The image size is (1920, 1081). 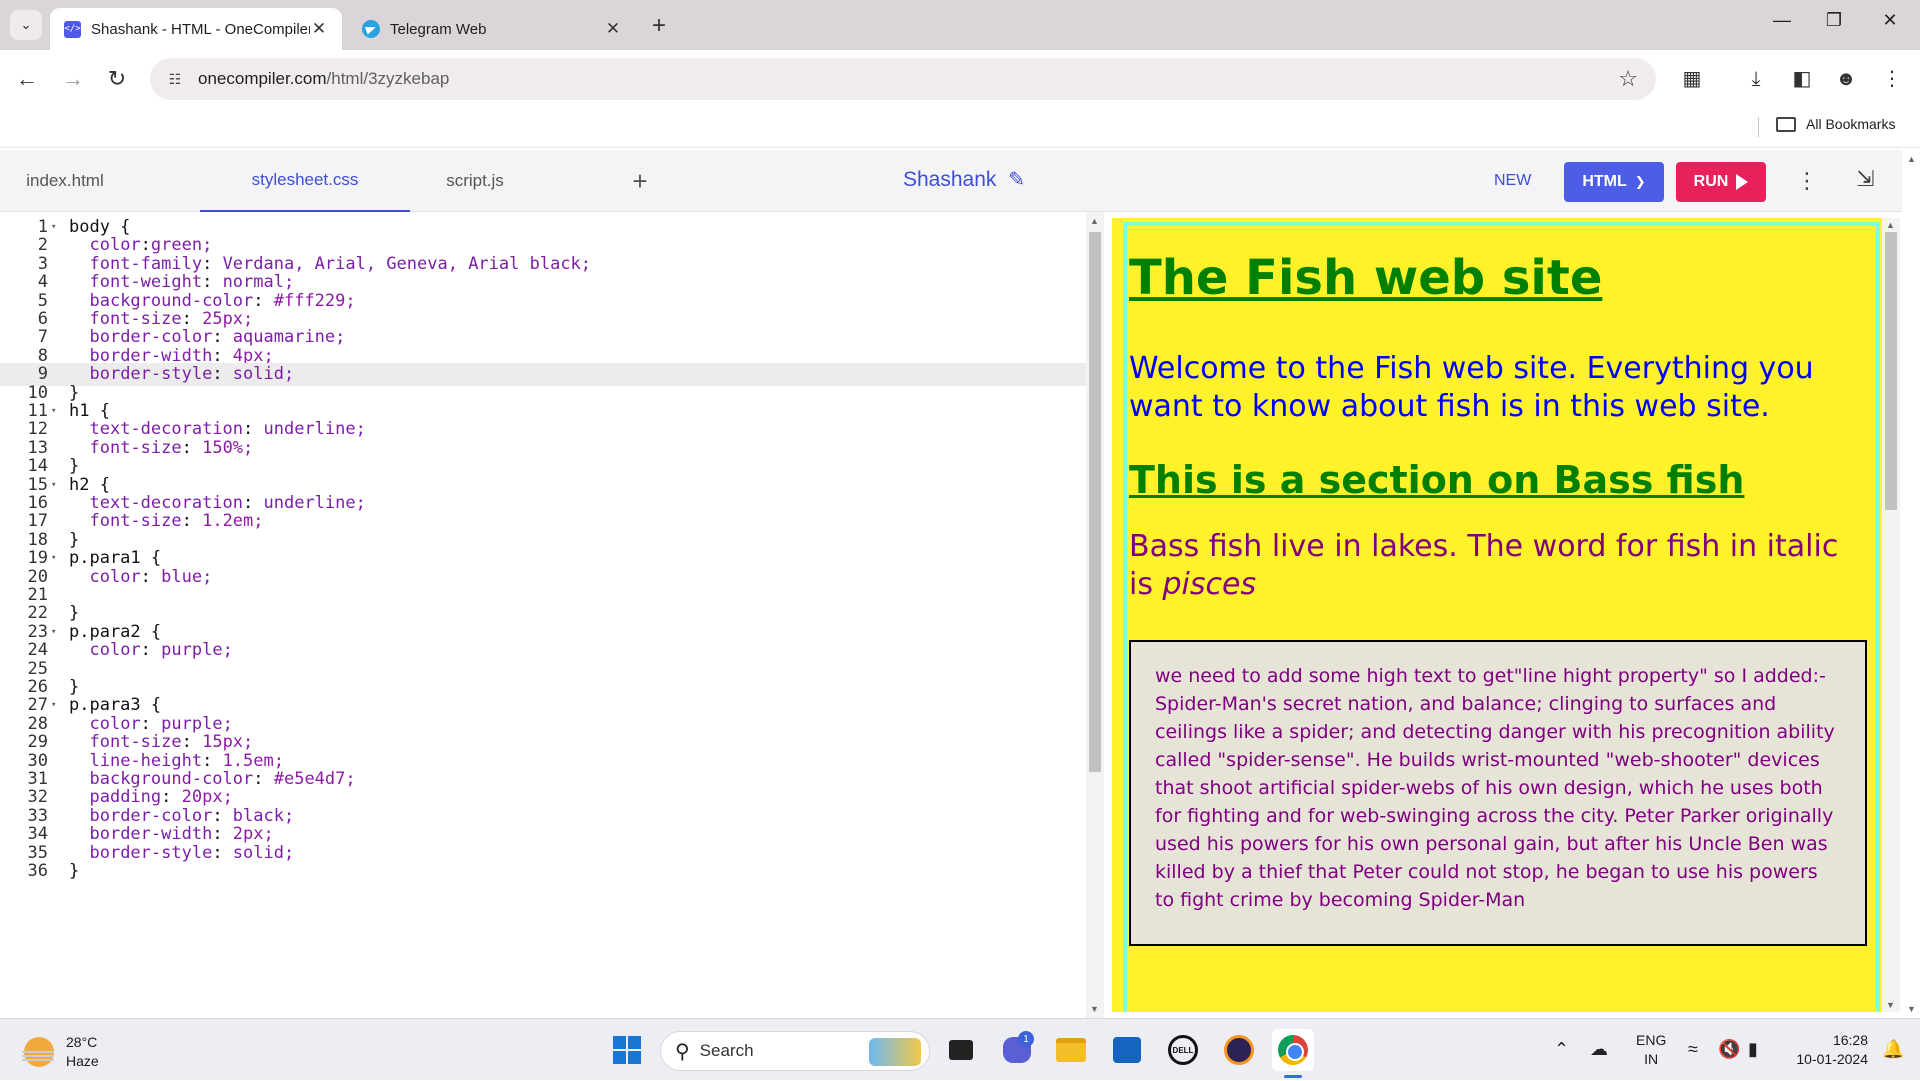 I want to click on project-title: Shashank ✎, so click(x=964, y=179).